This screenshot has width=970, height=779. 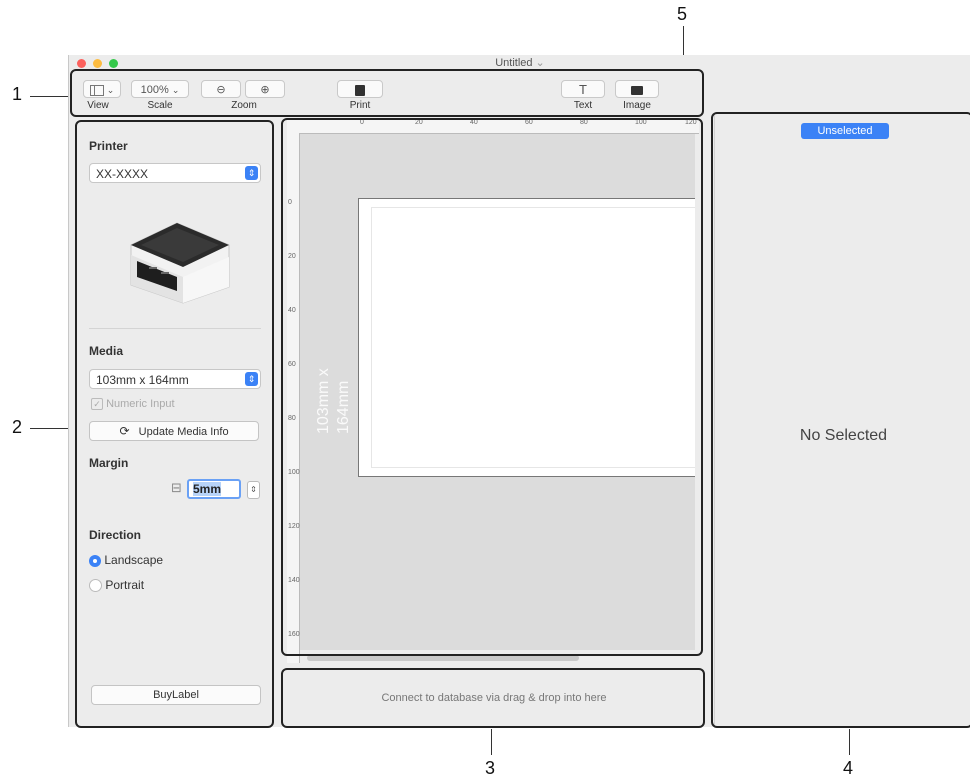 I want to click on window-title: Untitled, so click(x=514, y=63).